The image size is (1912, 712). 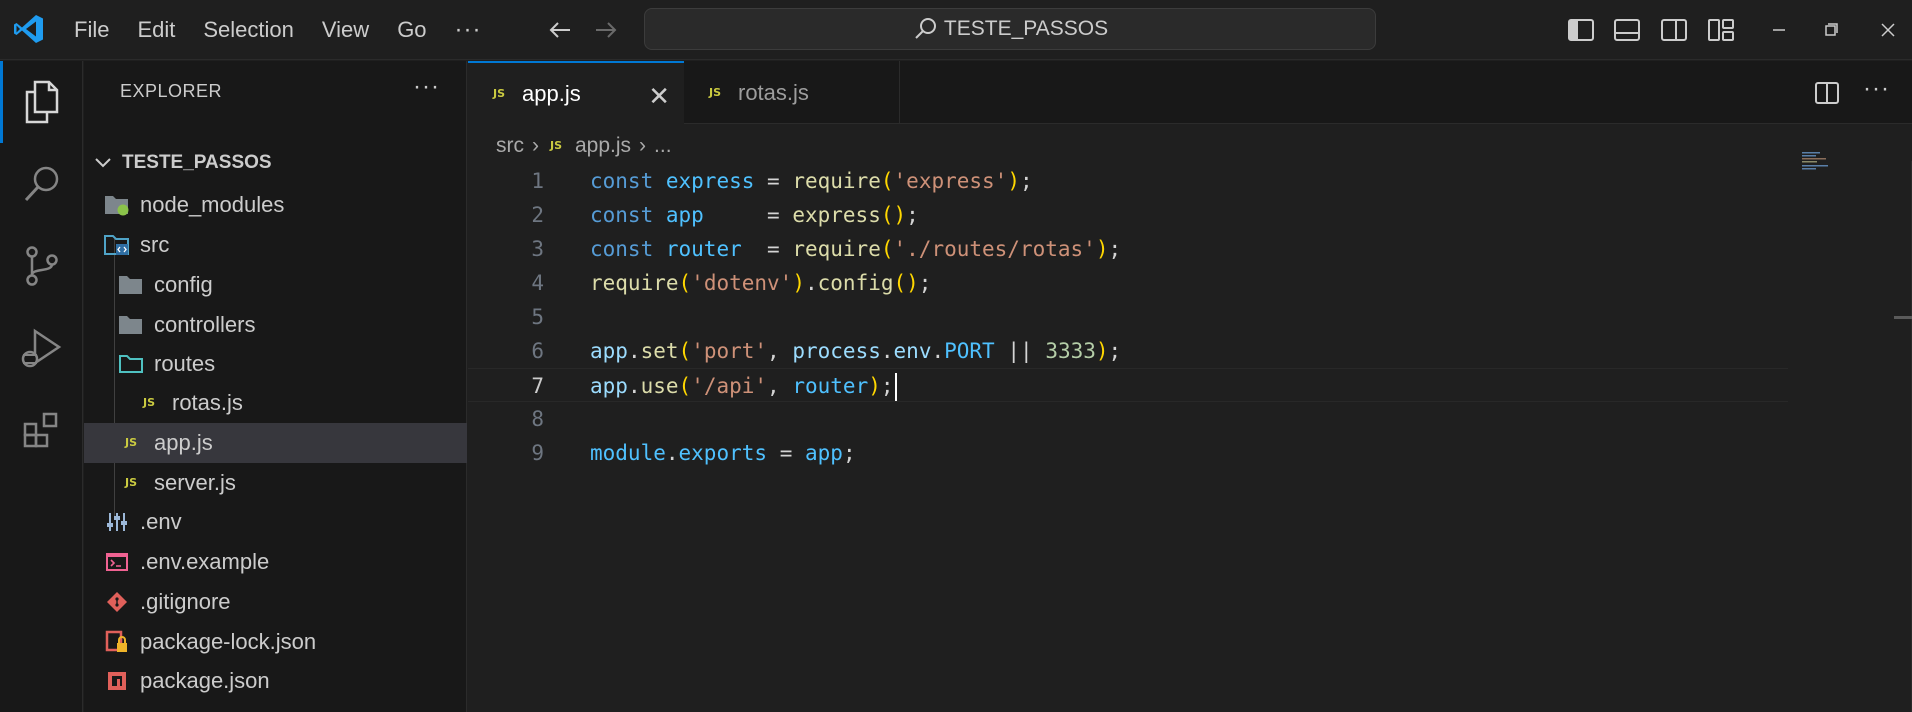 What do you see at coordinates (1831, 30) in the screenshot?
I see `restore-icon` at bounding box center [1831, 30].